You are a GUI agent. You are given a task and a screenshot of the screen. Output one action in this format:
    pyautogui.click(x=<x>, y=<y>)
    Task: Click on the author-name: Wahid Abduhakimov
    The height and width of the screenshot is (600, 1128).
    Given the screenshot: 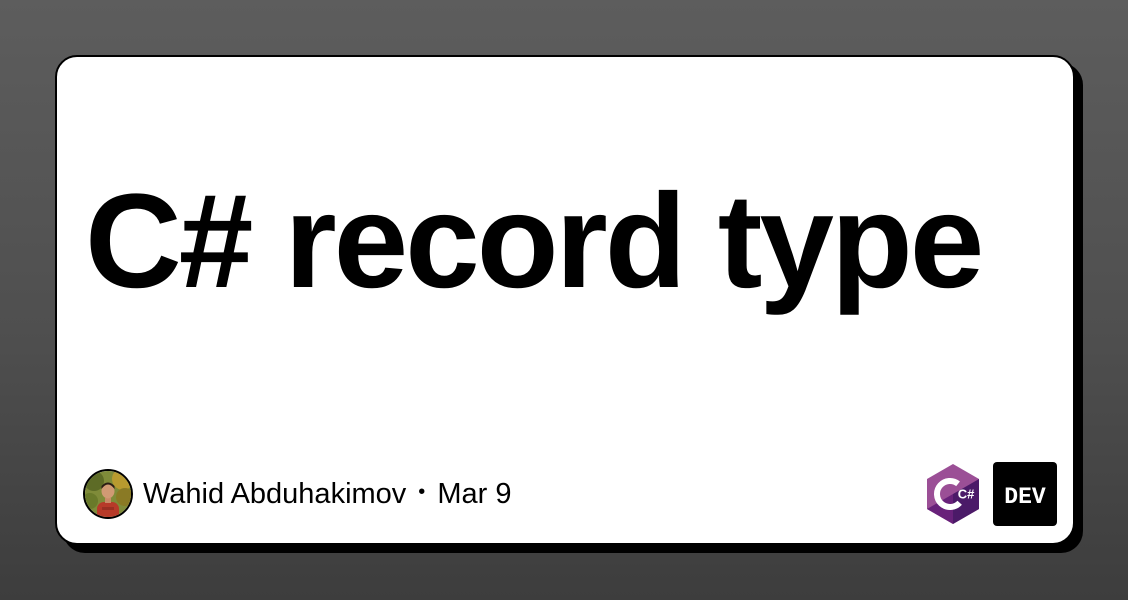 What is the action you would take?
    pyautogui.click(x=274, y=494)
    